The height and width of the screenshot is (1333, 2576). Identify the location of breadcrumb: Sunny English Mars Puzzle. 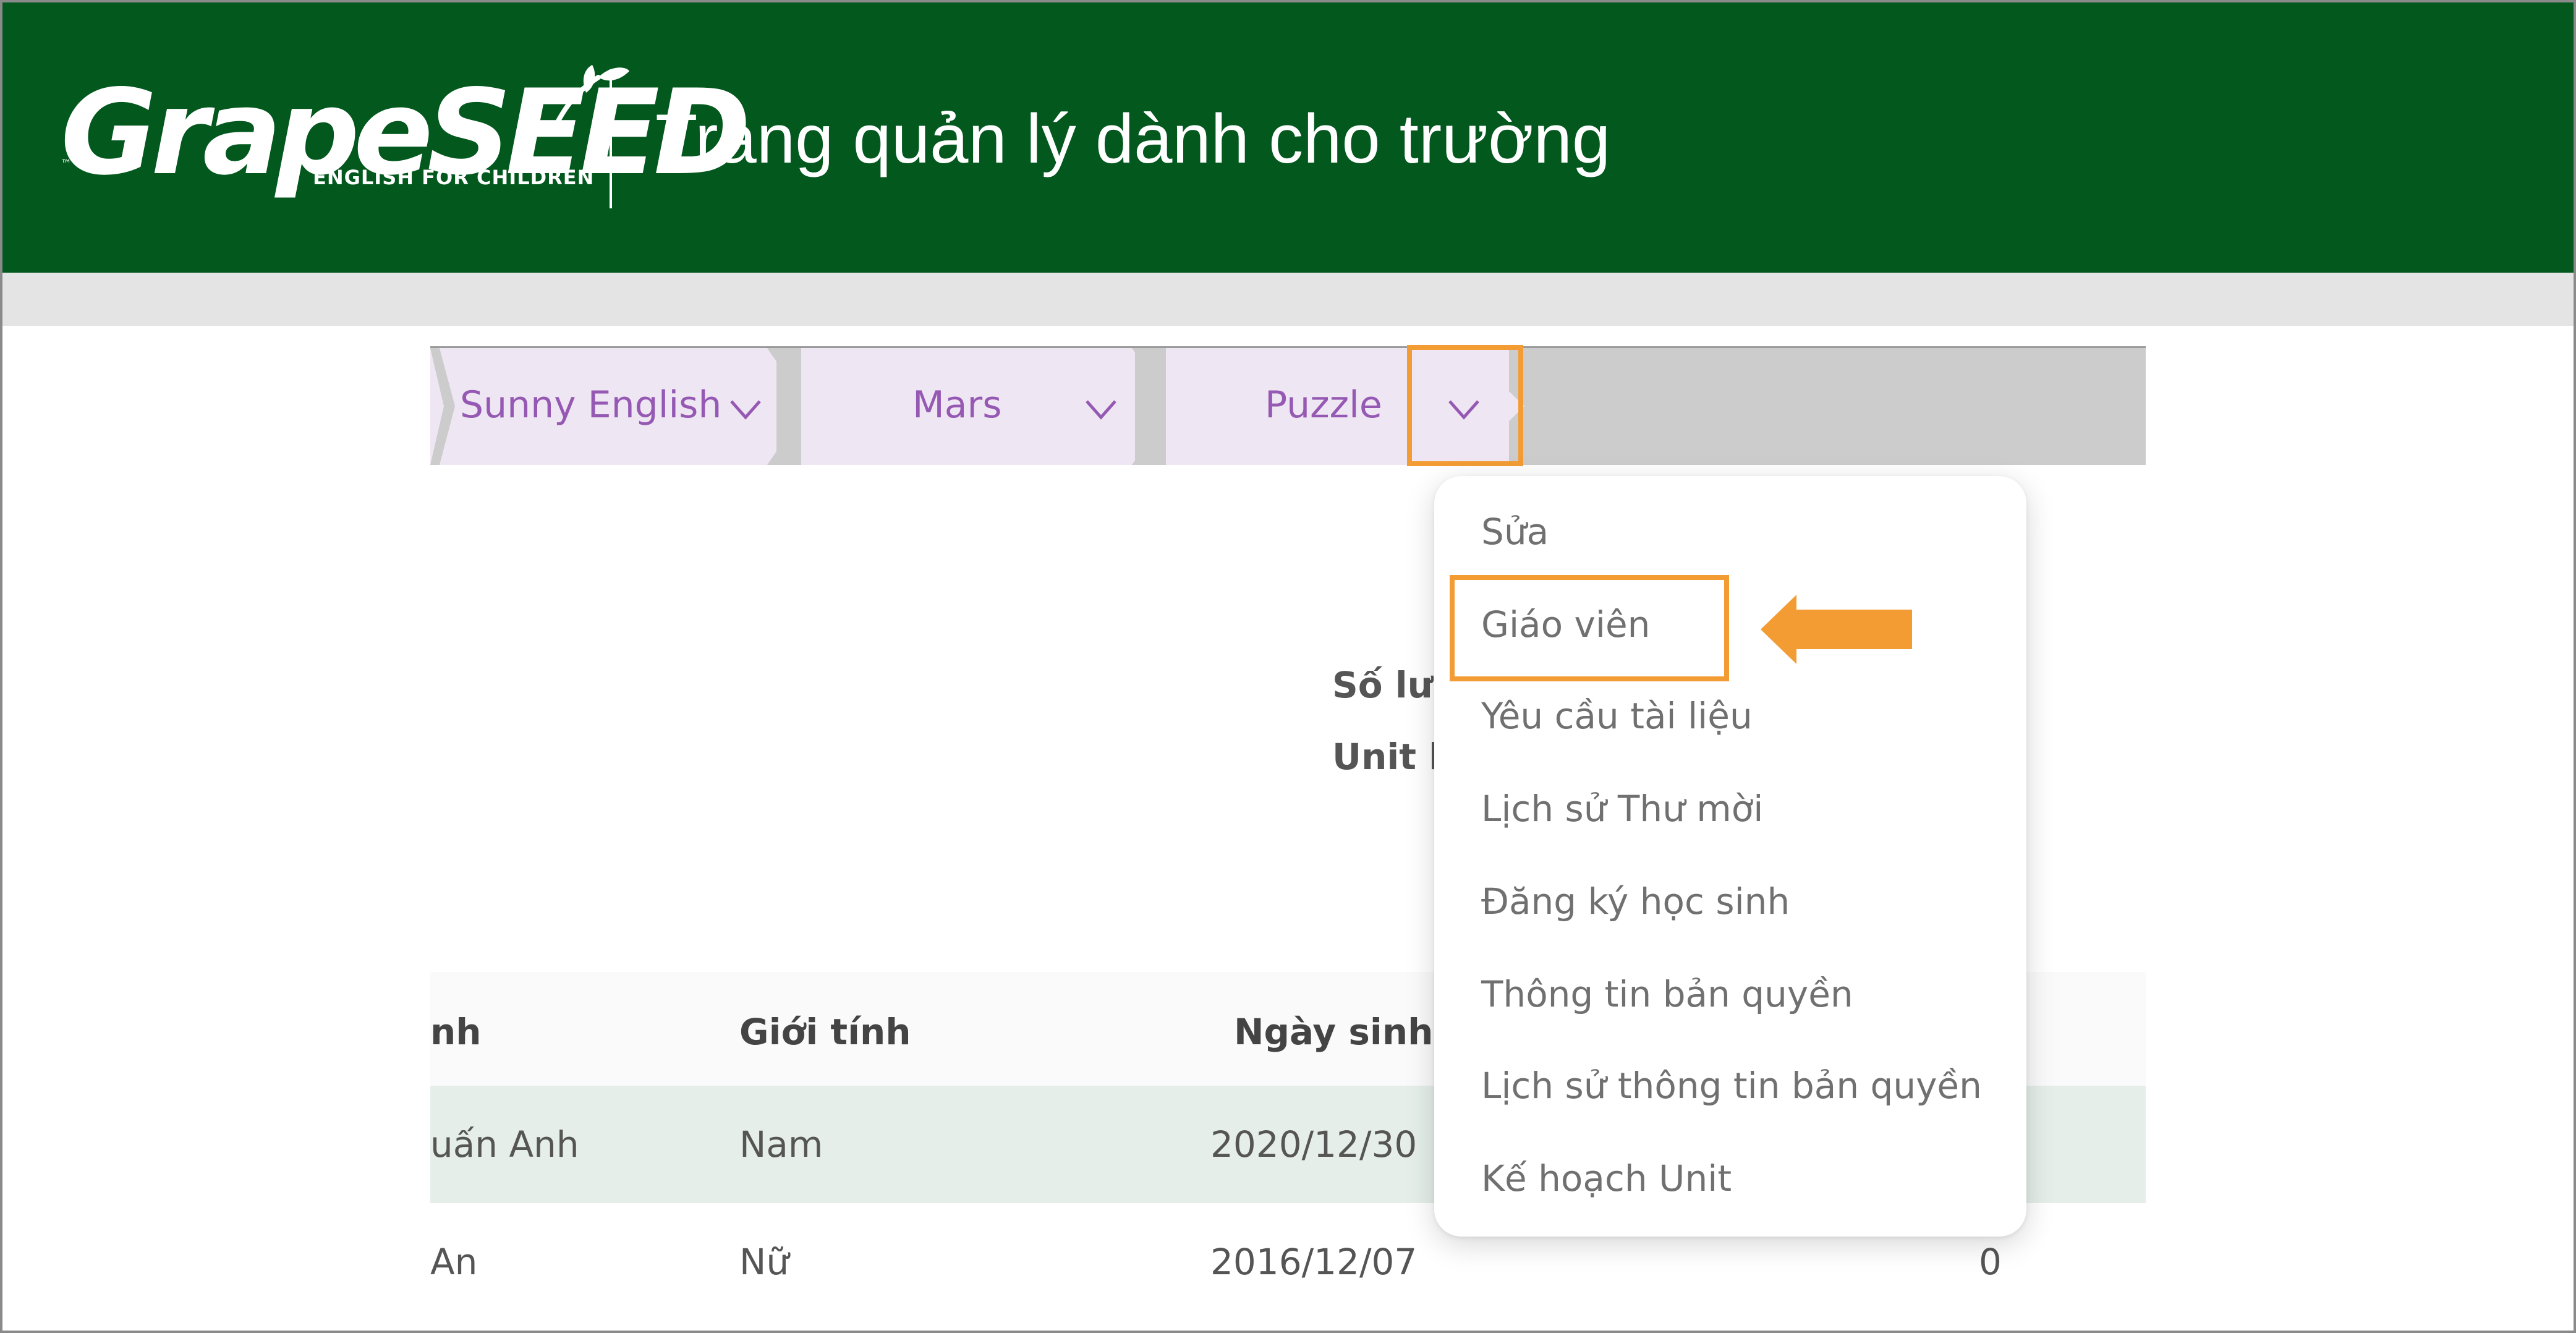
(1288, 406).